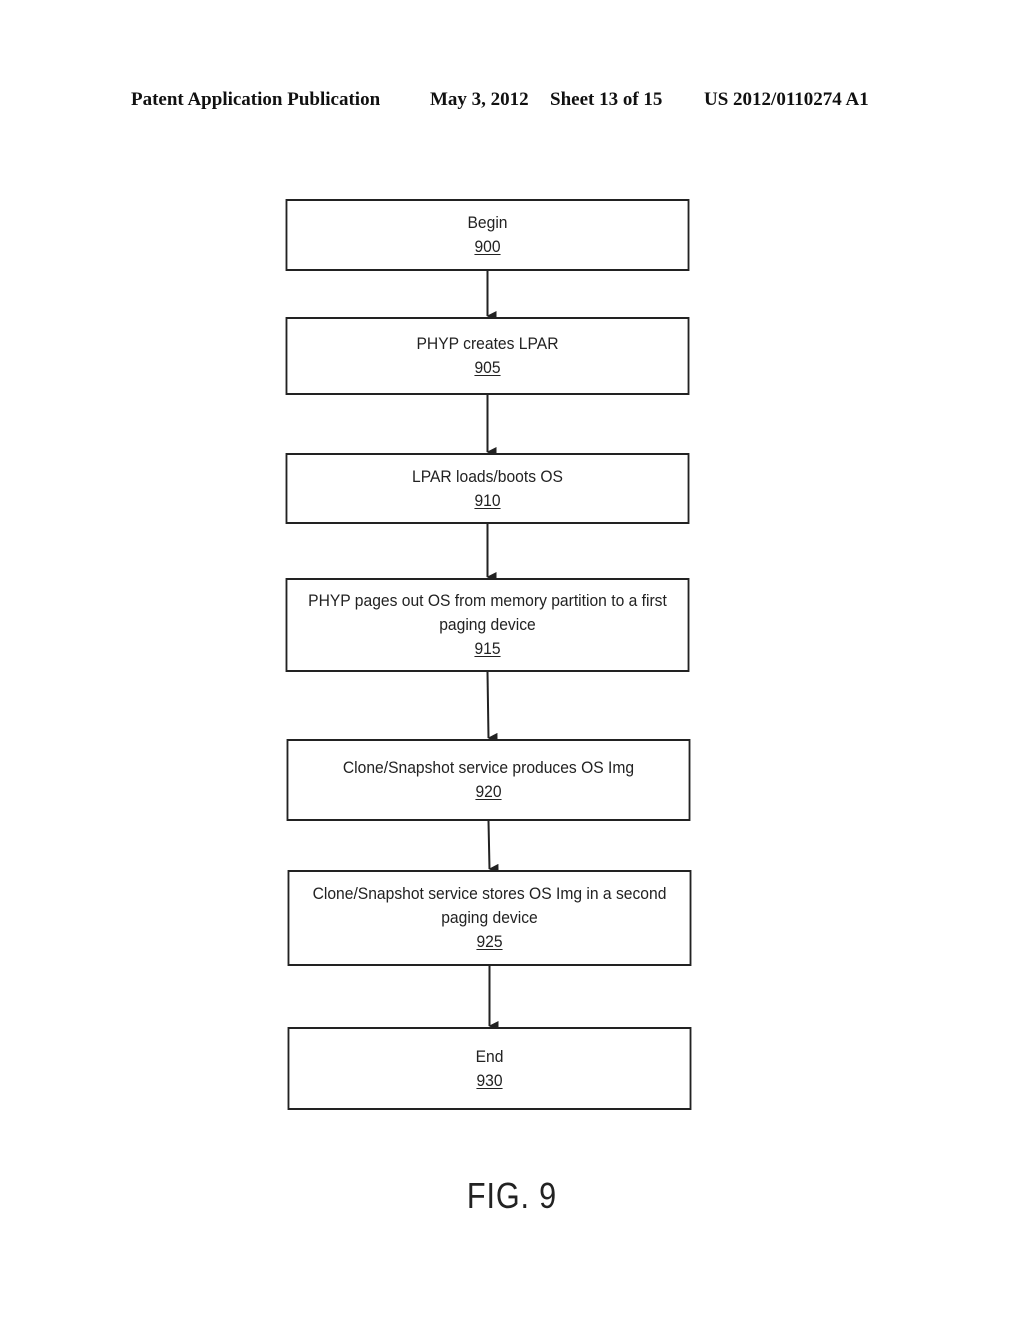 The image size is (1024, 1320). I want to click on step-label: Begin, so click(487, 222).